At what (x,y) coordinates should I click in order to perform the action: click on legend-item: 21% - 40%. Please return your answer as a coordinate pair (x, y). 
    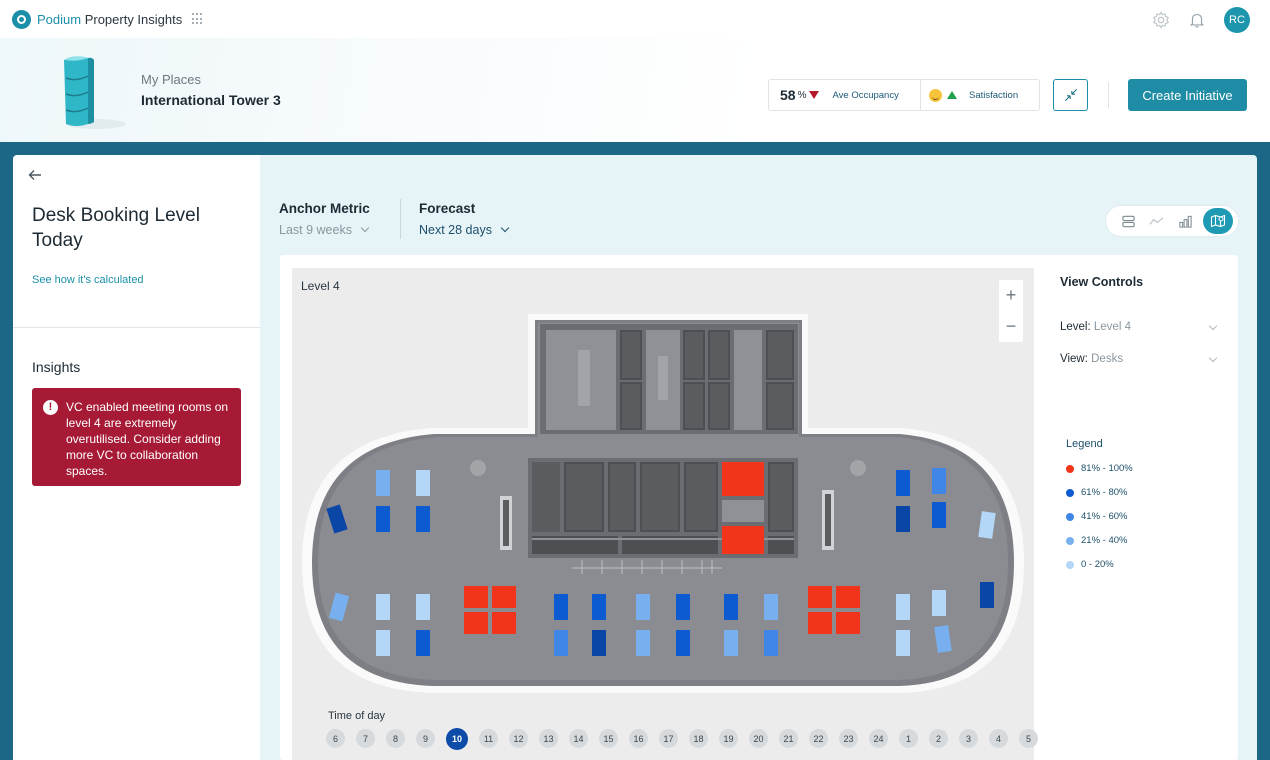
    Looking at the image, I should click on (1096, 540).